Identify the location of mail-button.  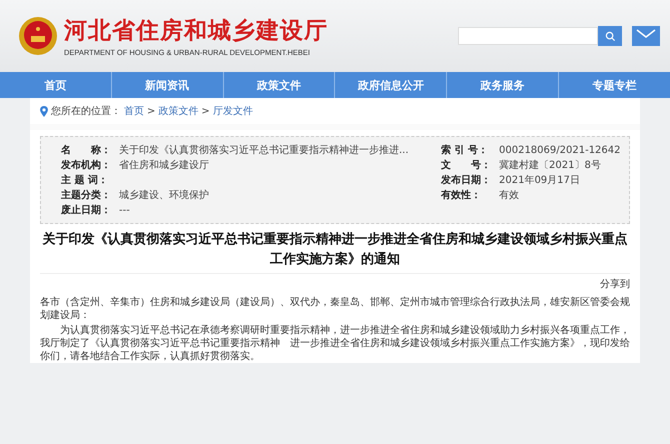
(646, 36).